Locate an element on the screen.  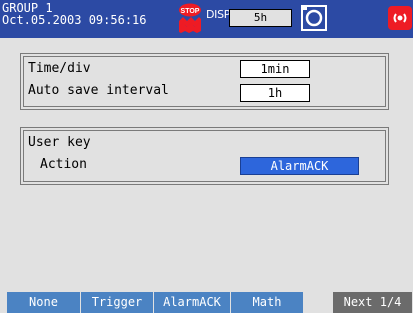
stop-text: STOP is located at coordinates (190, 11).